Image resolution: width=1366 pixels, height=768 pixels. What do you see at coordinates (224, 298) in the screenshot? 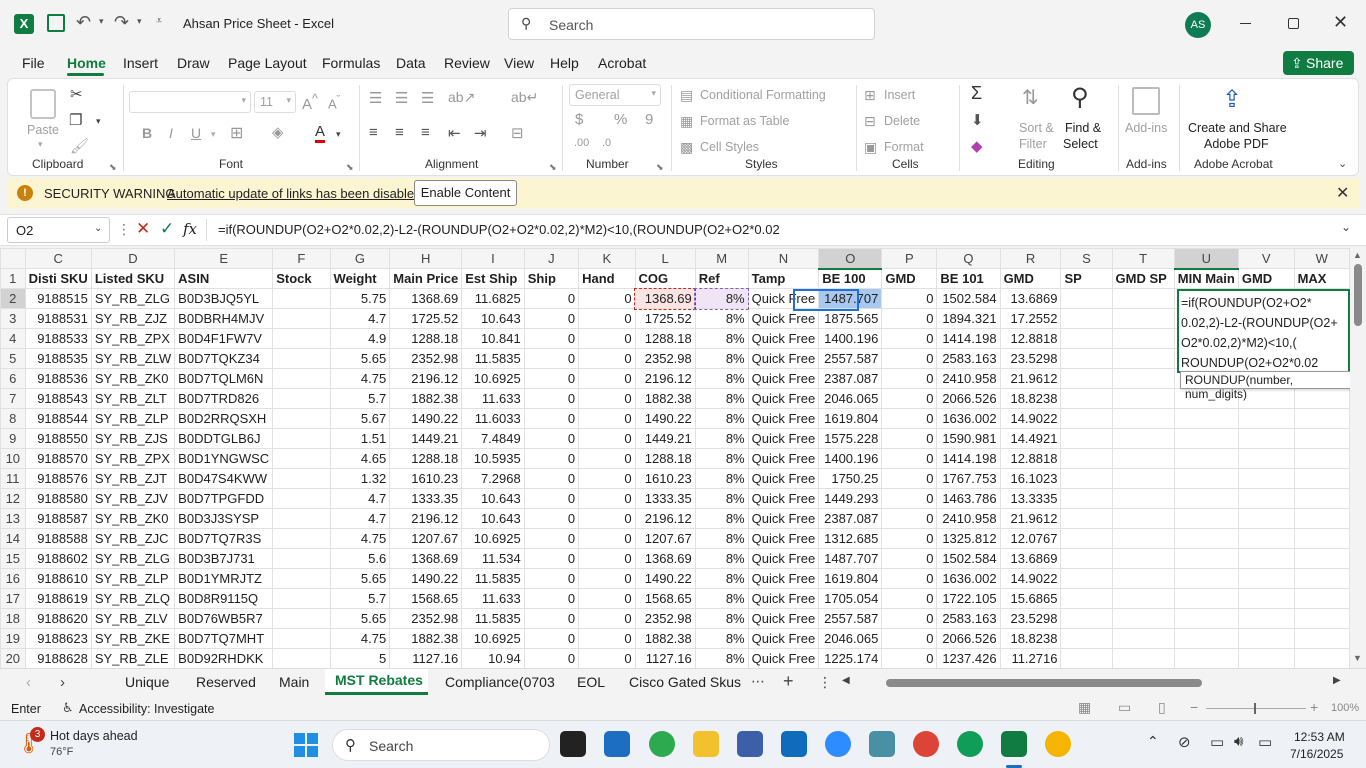
I see `cell-E2: B0D3BJQ5YL` at bounding box center [224, 298].